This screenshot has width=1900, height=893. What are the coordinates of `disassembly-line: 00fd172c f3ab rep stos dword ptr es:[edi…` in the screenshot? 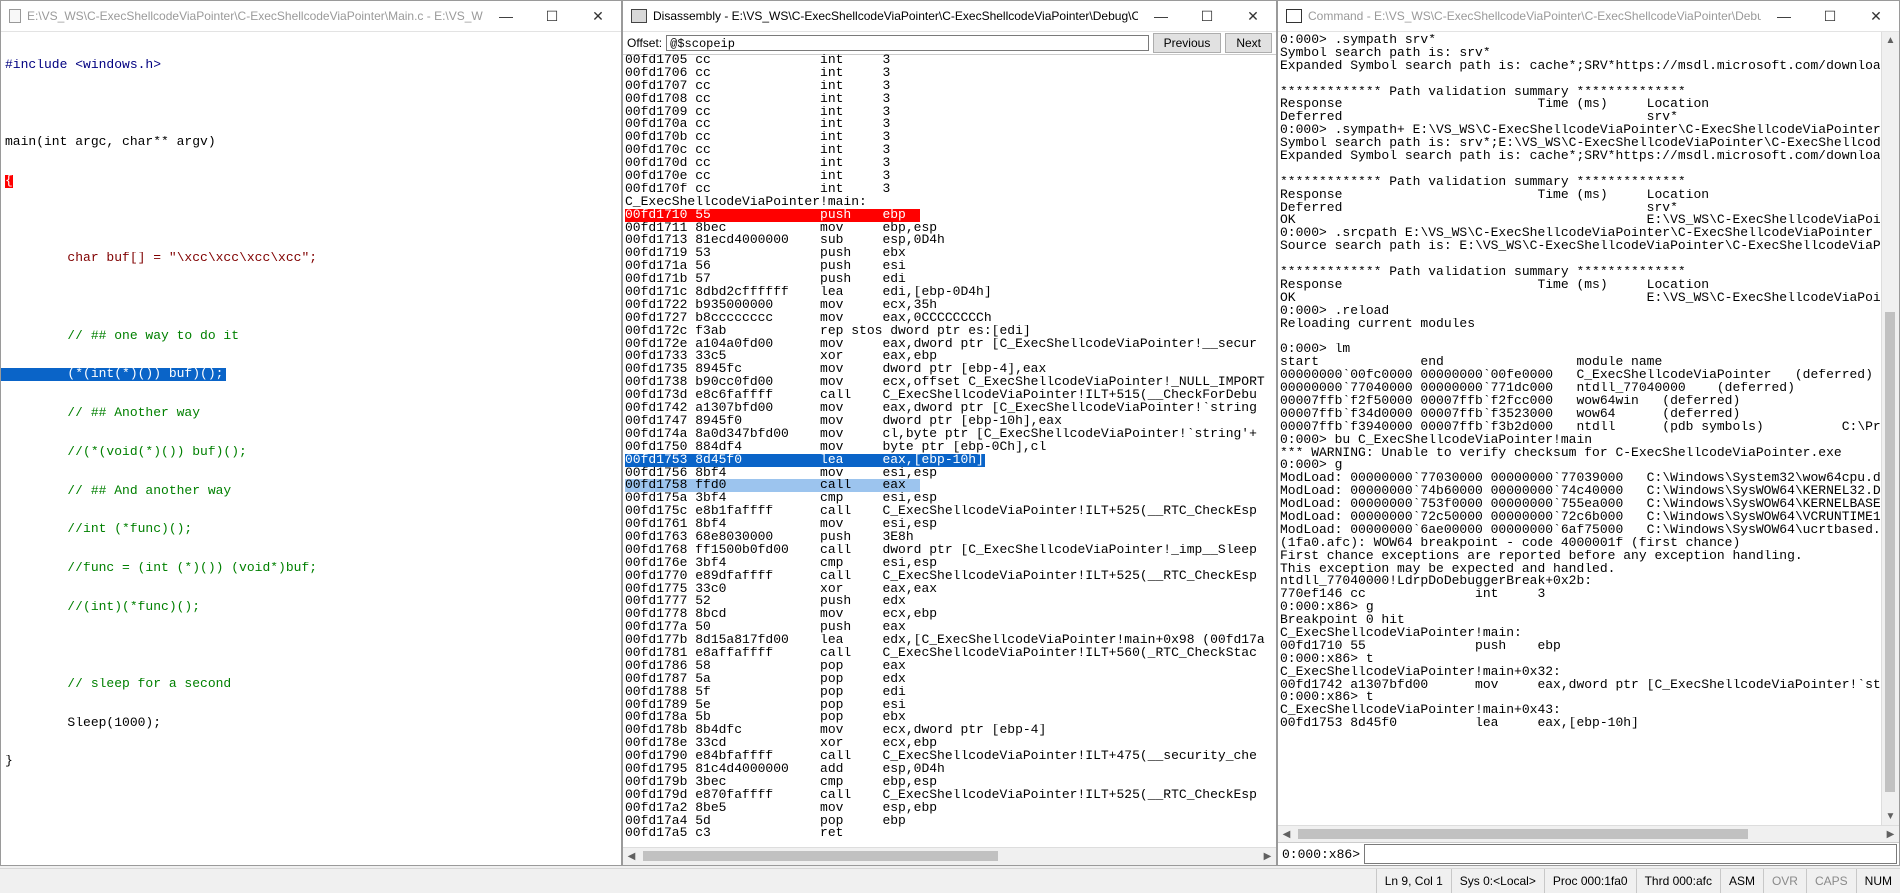 It's located at (950, 331).